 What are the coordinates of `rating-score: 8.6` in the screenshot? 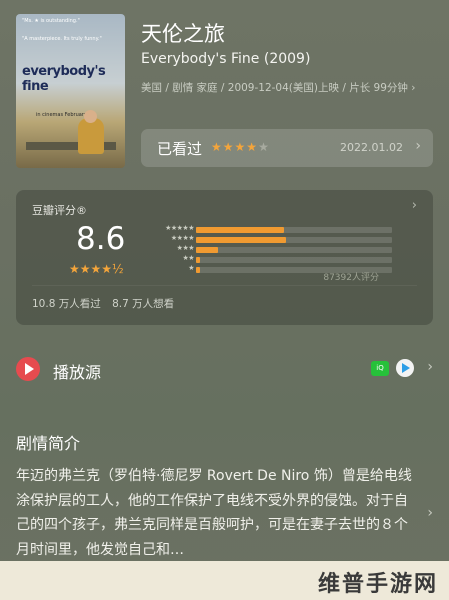 It's located at (101, 239).